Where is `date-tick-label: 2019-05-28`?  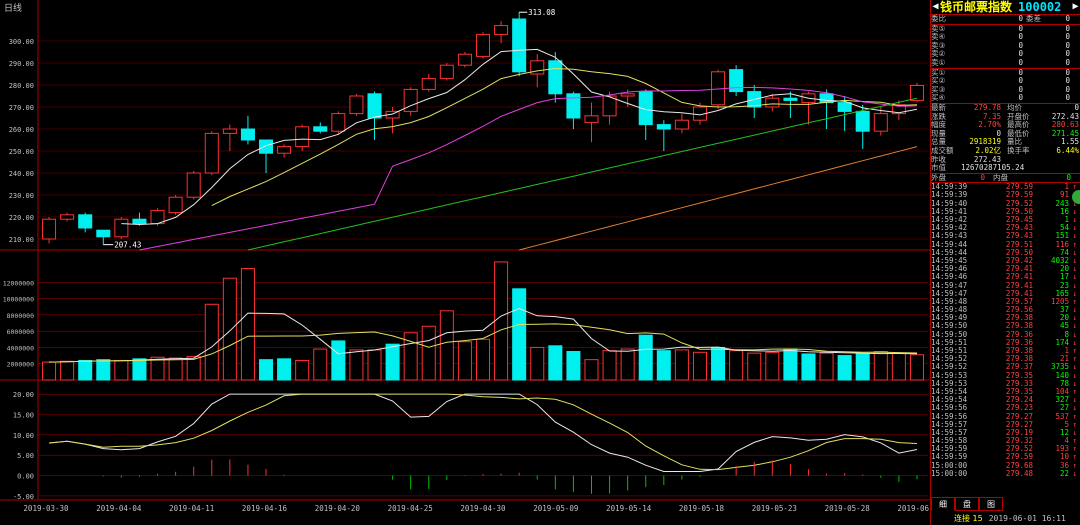
date-tick-label: 2019-05-28 is located at coordinates (848, 508).